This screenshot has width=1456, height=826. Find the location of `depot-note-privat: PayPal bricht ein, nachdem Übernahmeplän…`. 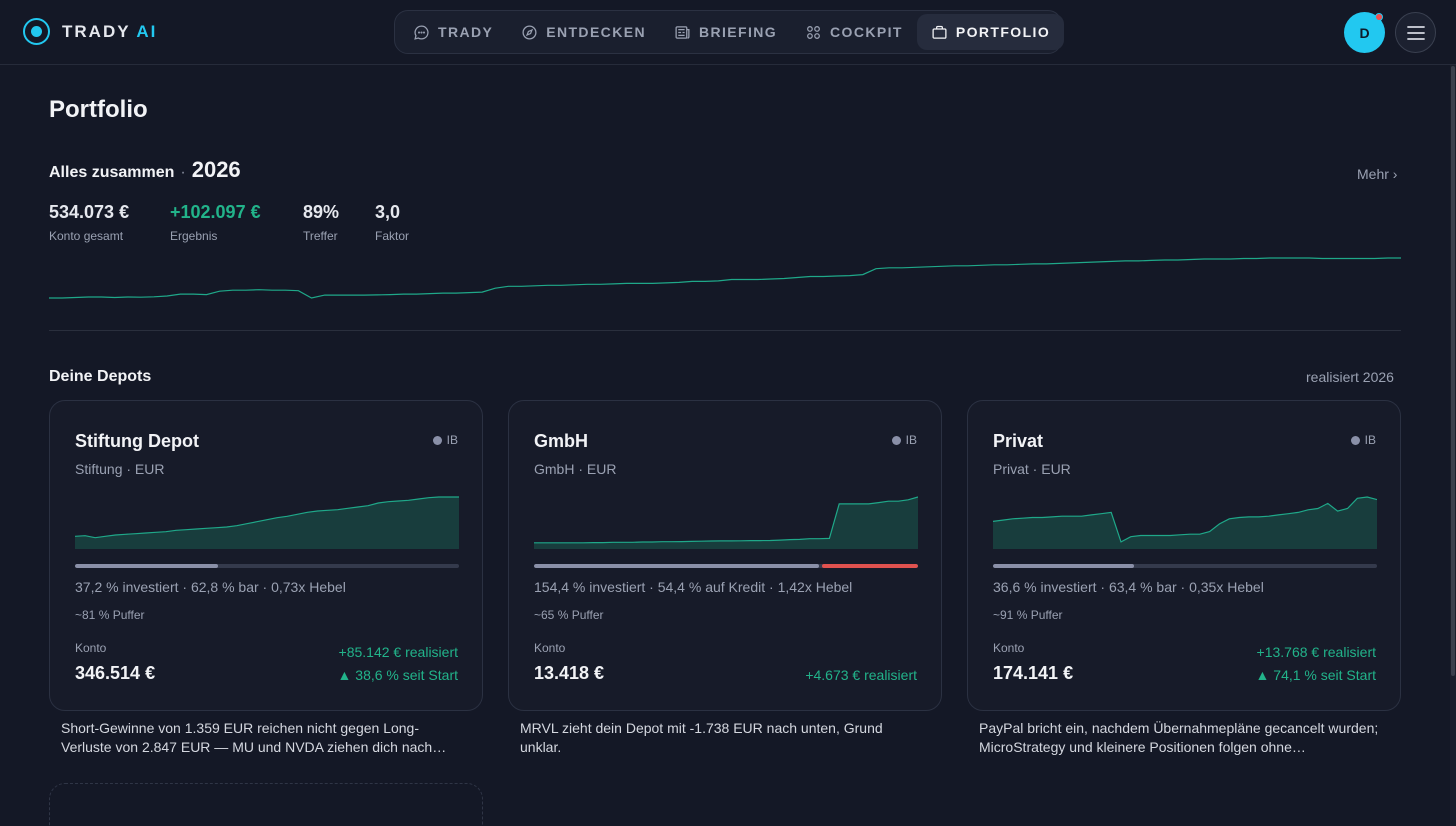

depot-note-privat: PayPal bricht ein, nachdem Übernahmeplän… is located at coordinates (1179, 738).